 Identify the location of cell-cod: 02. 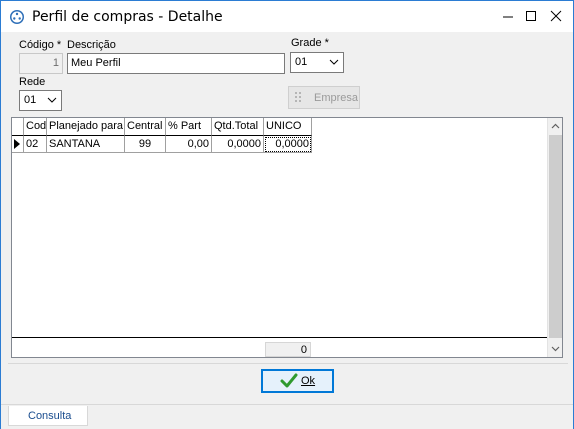
(35, 144).